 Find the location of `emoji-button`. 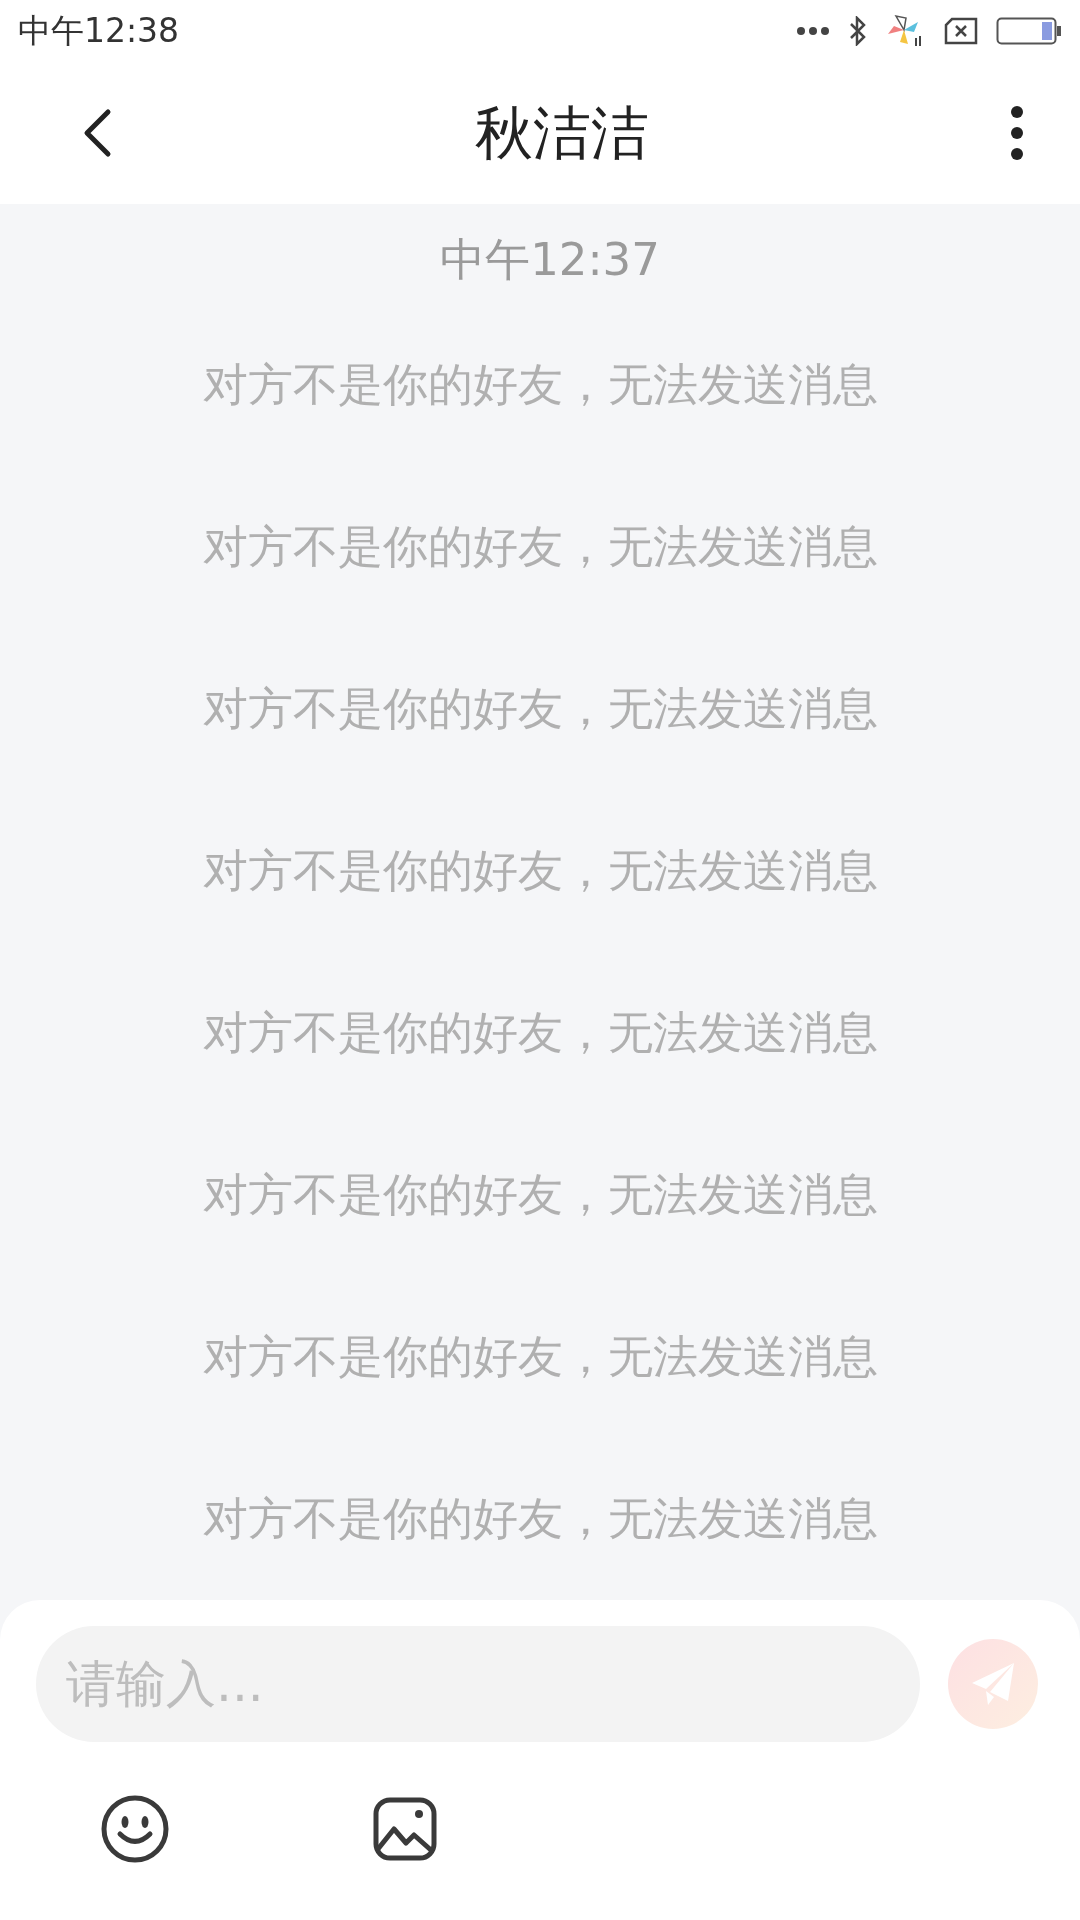

emoji-button is located at coordinates (135, 1829).